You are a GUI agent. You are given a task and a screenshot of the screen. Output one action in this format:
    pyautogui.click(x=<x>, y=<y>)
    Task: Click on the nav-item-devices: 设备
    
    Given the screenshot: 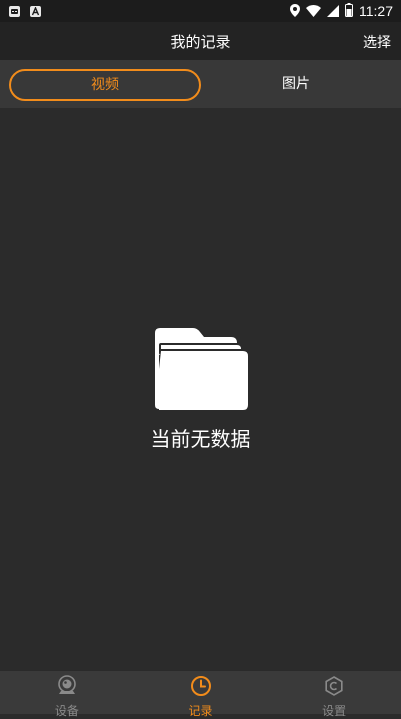 What is the action you would take?
    pyautogui.click(x=67, y=694)
    